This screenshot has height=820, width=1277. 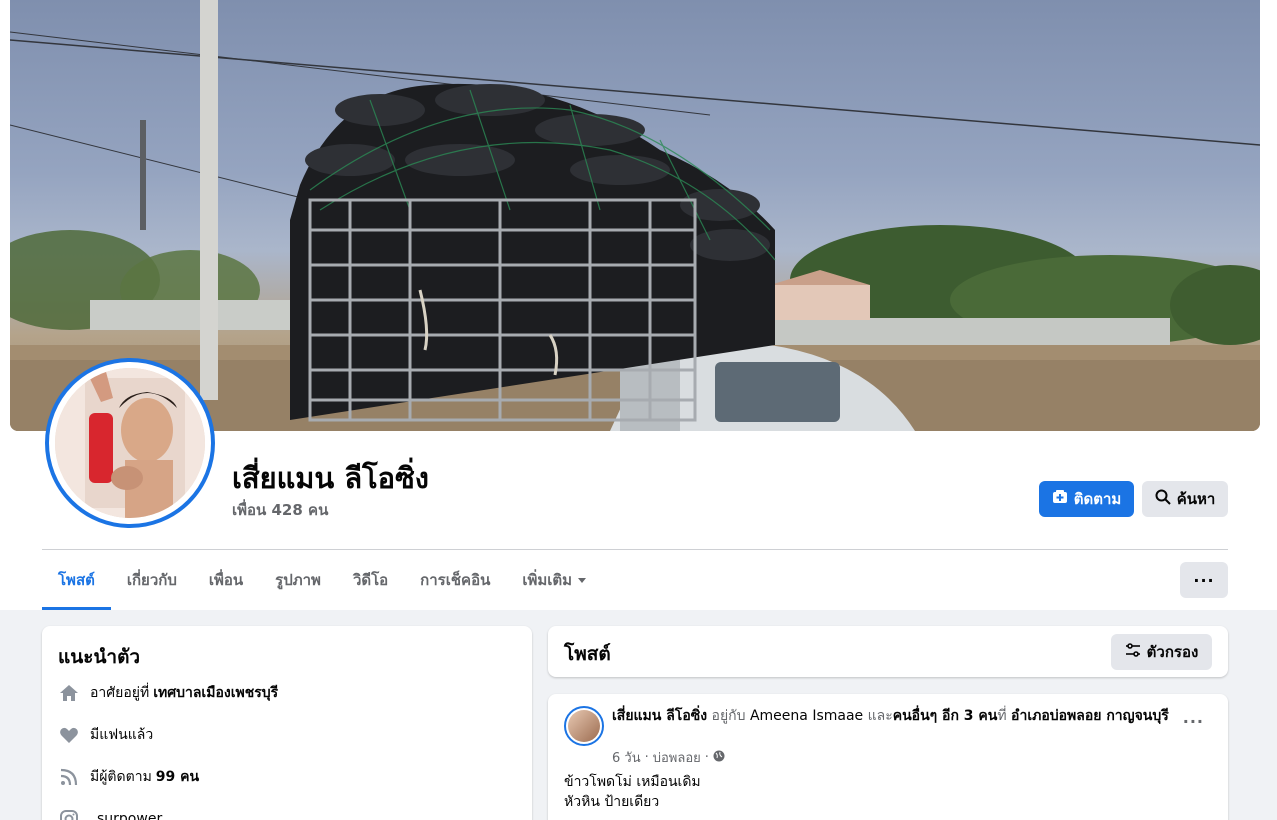 I want to click on search-label: ค้นหา, so click(x=1196, y=499).